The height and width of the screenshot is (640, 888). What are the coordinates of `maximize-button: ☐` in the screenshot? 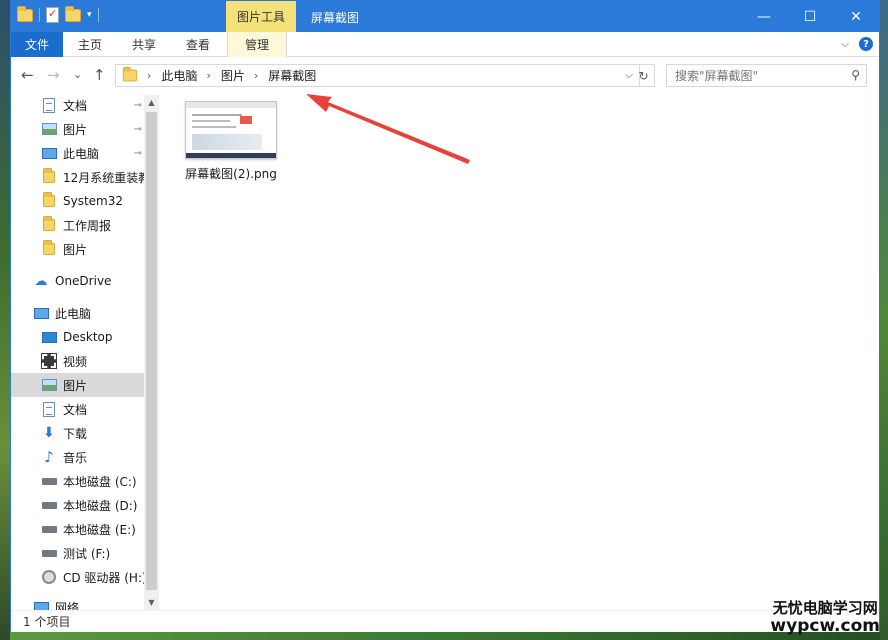 It's located at (810, 16).